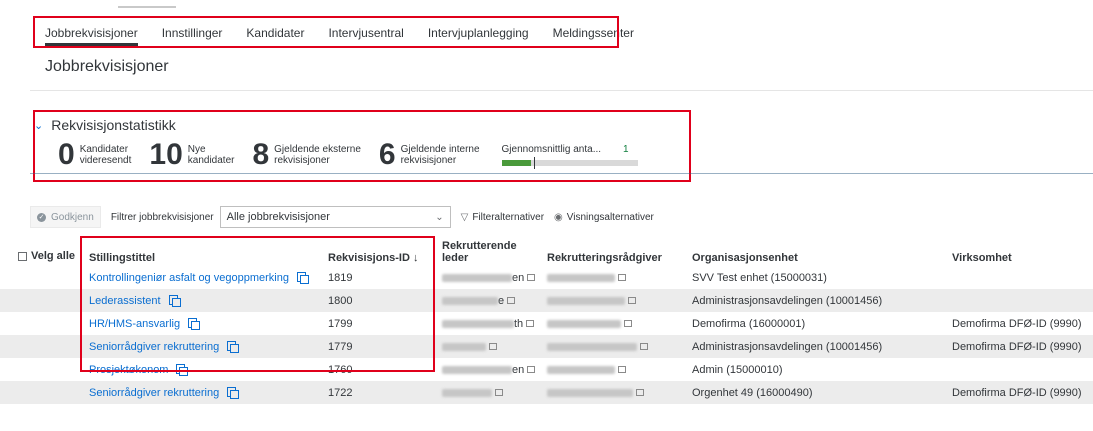 The image size is (1093, 431). What do you see at coordinates (759, 277) in the screenshot?
I see `org-unit-cell: SVV Test enhet (15000031)` at bounding box center [759, 277].